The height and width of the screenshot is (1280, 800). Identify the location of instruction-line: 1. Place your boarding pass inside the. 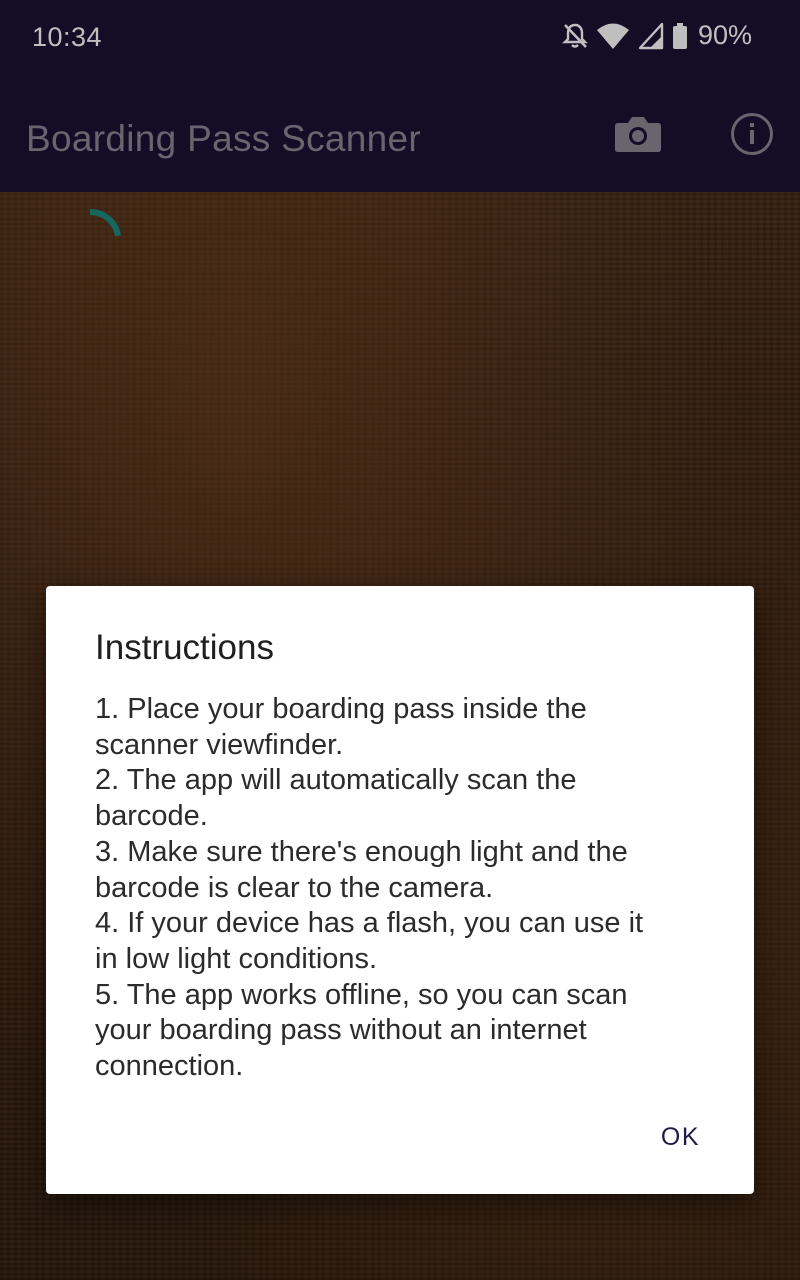
(341, 709).